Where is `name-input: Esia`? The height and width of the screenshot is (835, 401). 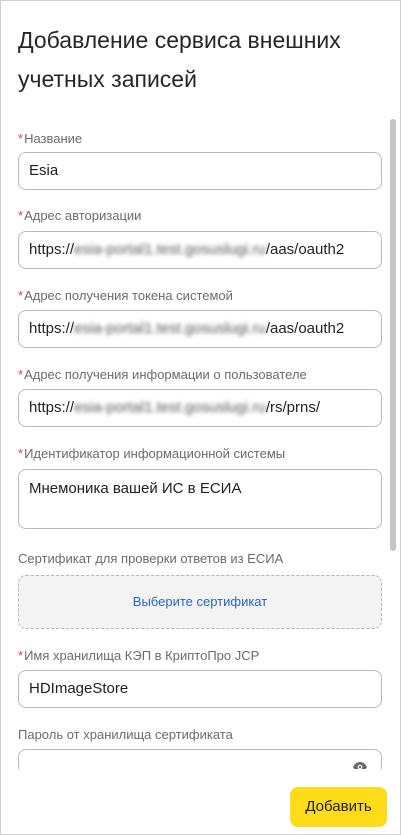 name-input: Esia is located at coordinates (200, 171).